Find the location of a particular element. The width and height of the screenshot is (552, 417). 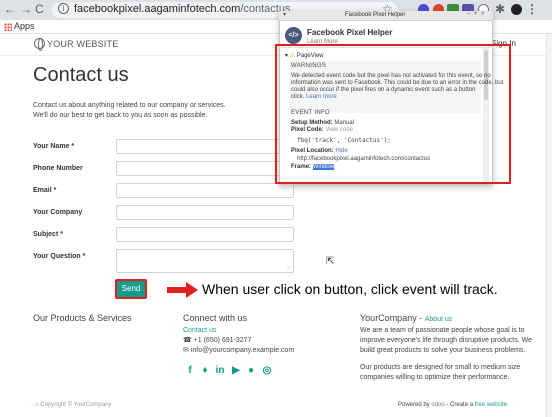

footer-phone: ☎ +1 (650) 691-3277 is located at coordinates (217, 340).